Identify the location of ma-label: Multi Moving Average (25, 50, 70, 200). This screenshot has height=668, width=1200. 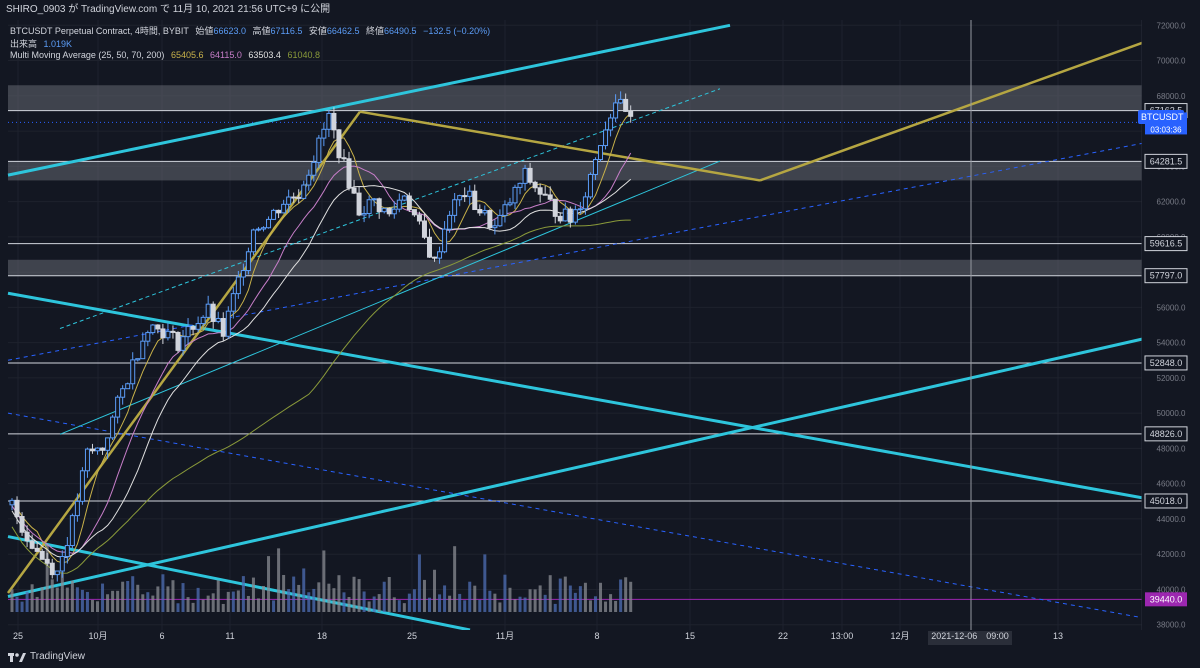
(87, 55).